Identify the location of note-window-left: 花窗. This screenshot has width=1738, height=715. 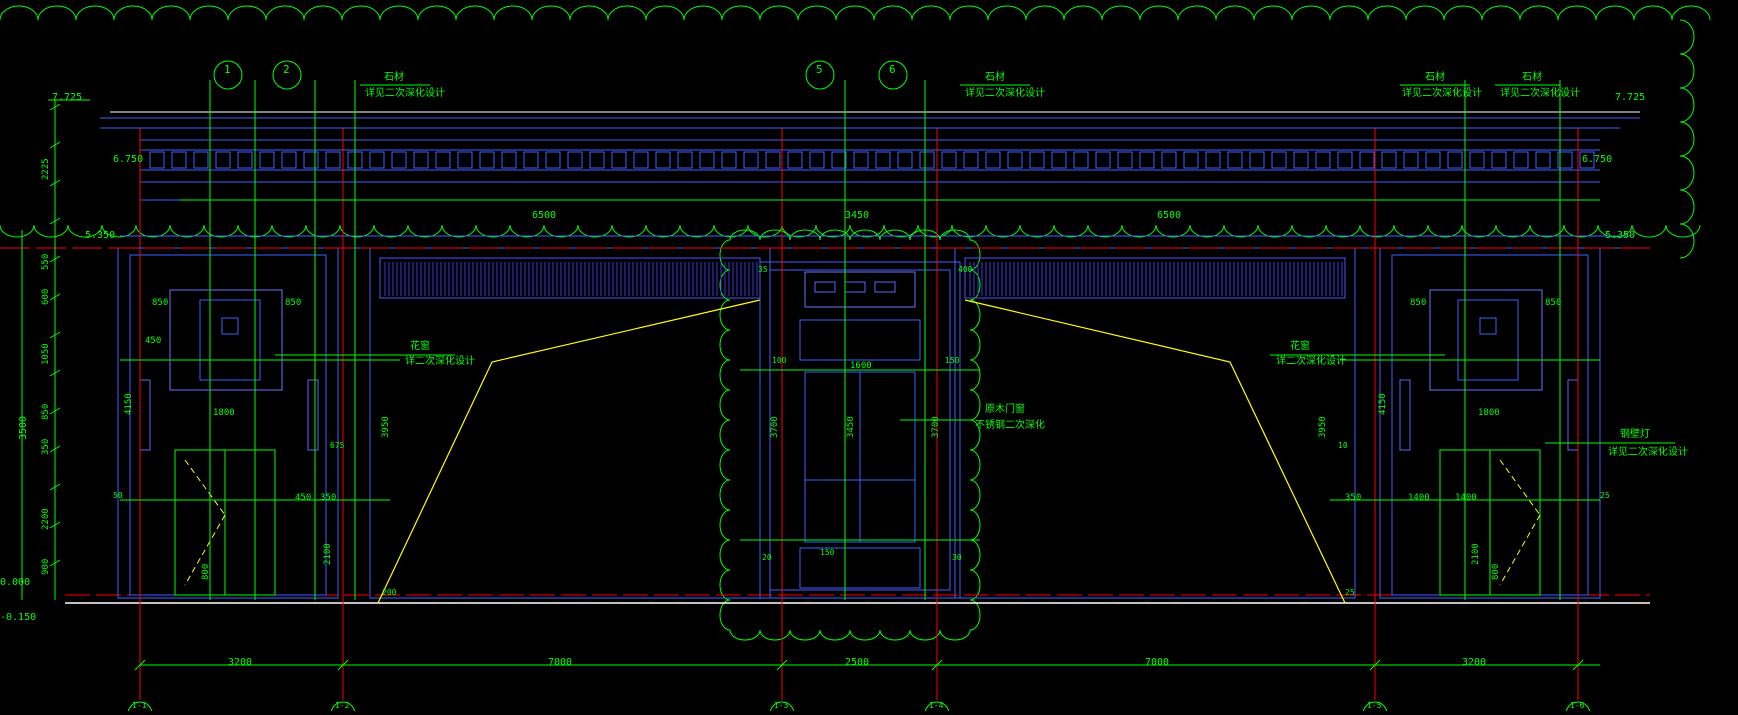
(420, 345).